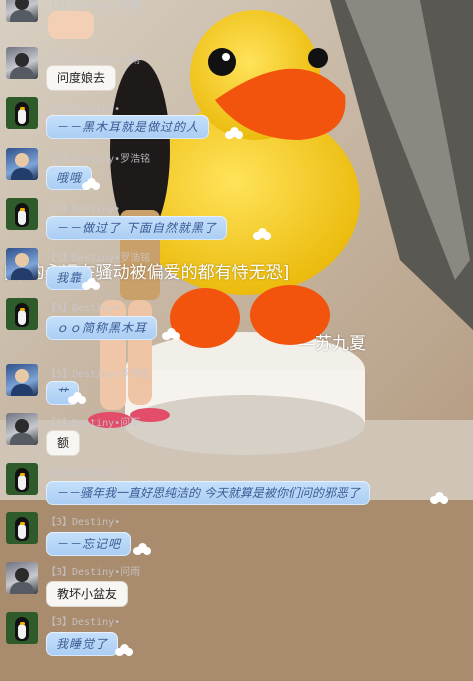  Describe the element at coordinates (87, 594) in the screenshot. I see `message-bubble: 教坏小盆友` at that location.